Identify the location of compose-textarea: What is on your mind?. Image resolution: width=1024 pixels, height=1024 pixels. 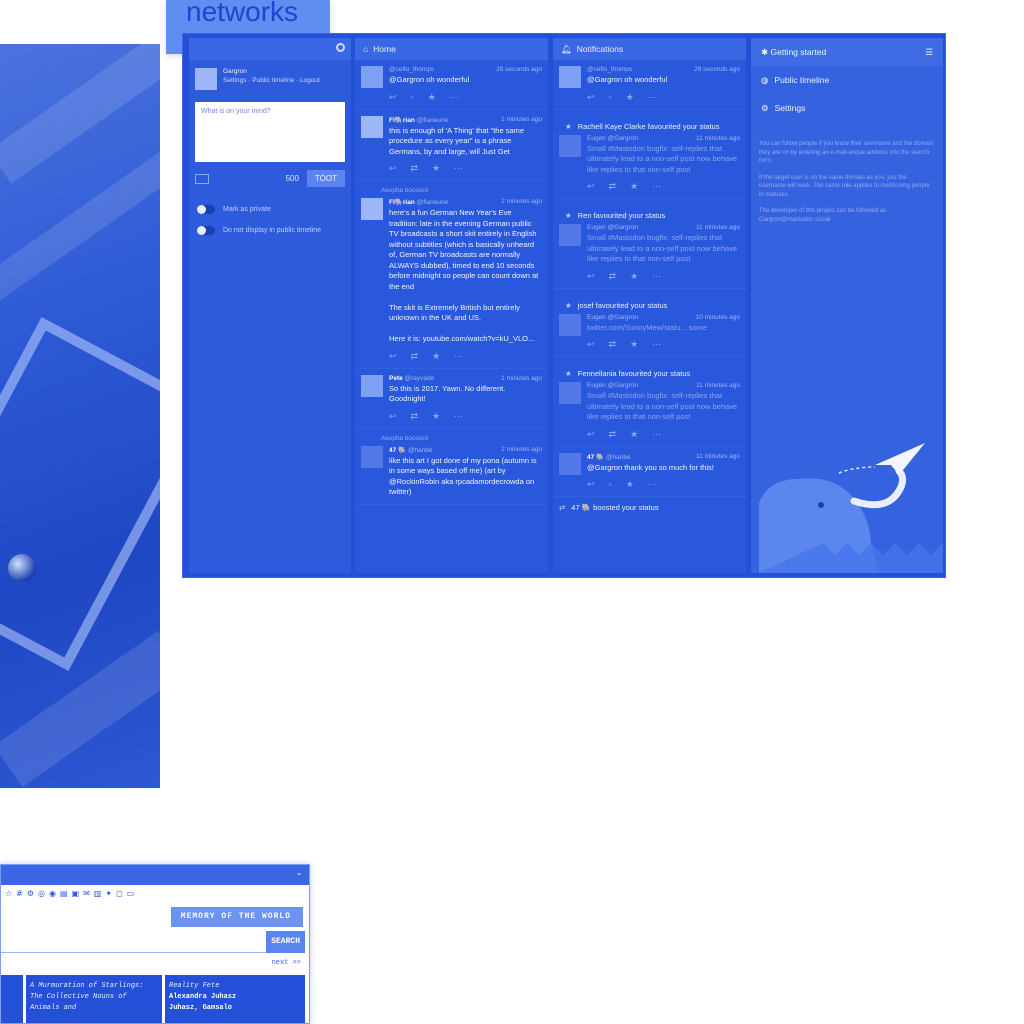
(270, 132).